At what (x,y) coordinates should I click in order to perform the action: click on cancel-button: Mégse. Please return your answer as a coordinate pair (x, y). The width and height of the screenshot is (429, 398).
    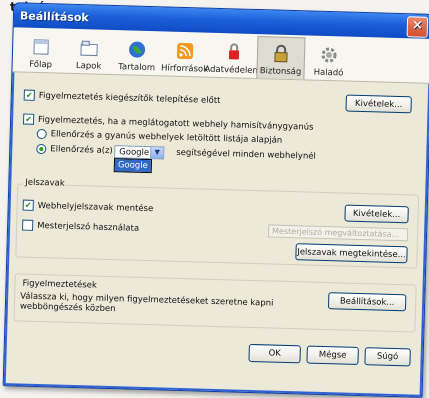
    Looking at the image, I should click on (332, 355).